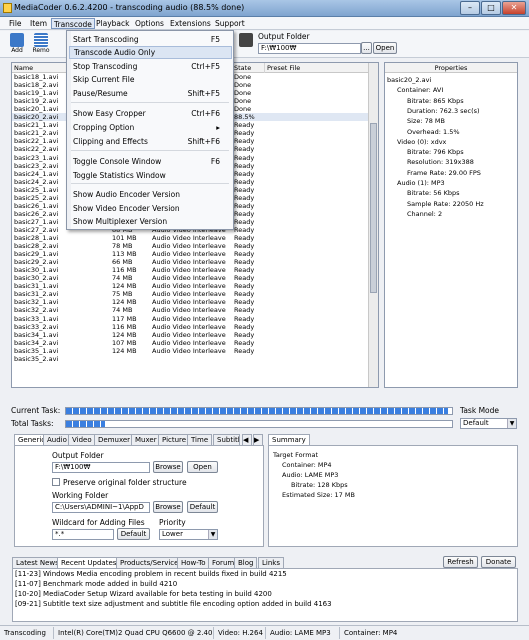 The height and width of the screenshot is (640, 529). Describe the element at coordinates (150, 93) in the screenshot. I see `menu-item-pause-resume: Pause/Resume Shift+F5` at that location.